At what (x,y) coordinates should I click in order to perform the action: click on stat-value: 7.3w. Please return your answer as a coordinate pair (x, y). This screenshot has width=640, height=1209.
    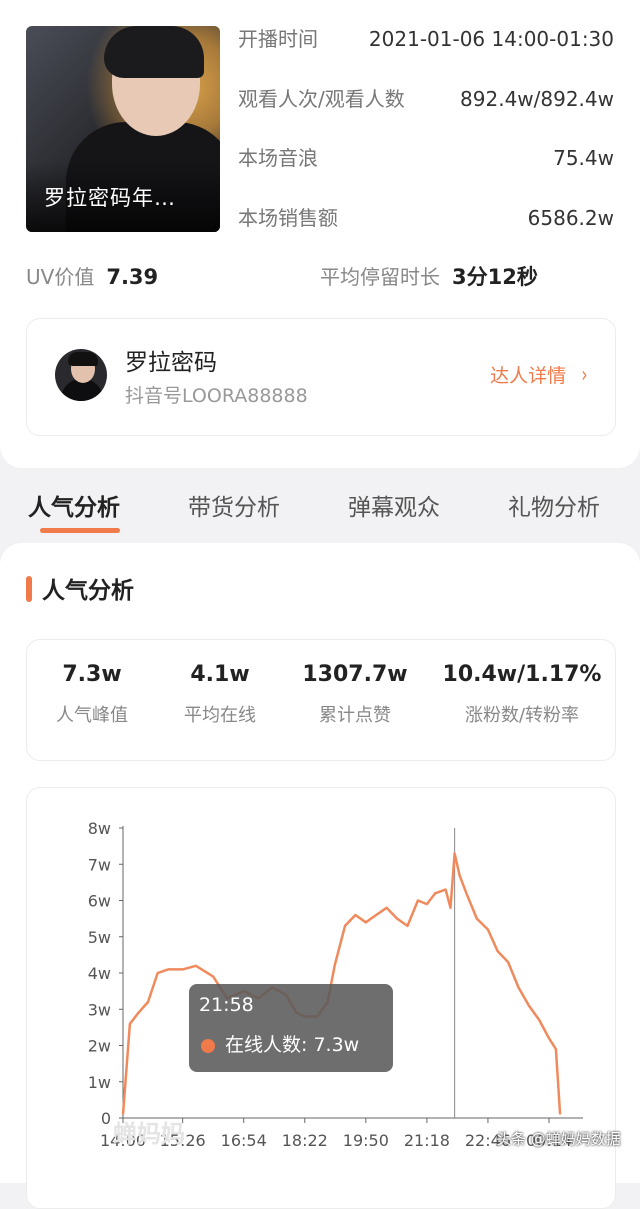
    Looking at the image, I should click on (92, 674).